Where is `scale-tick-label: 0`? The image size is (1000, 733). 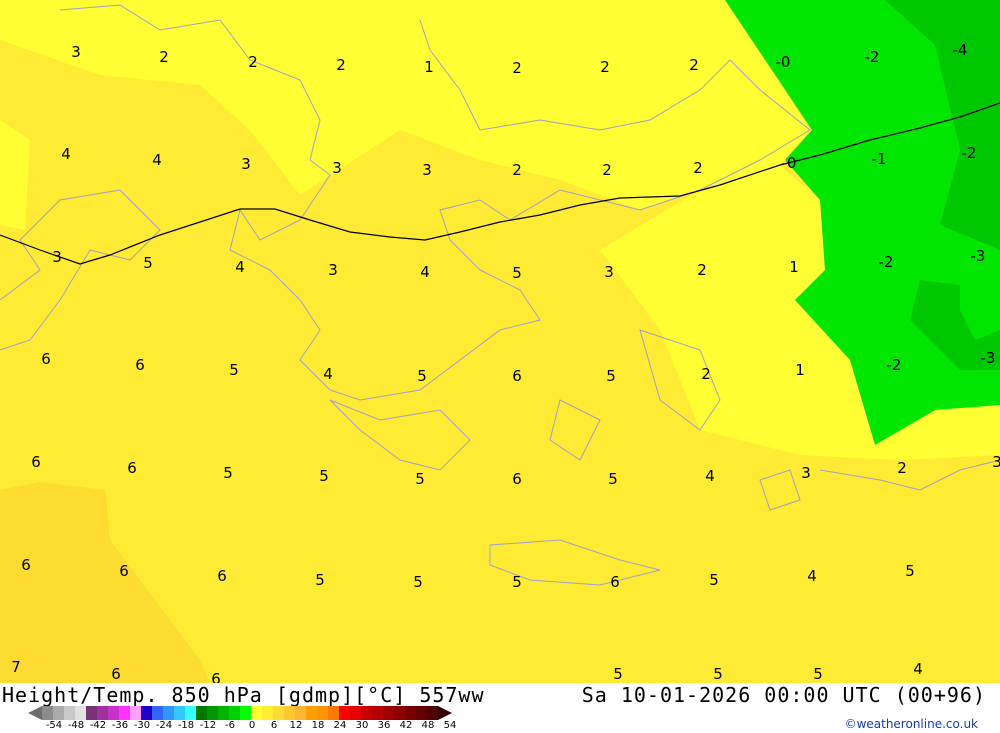
scale-tick-label: 0 is located at coordinates (252, 725).